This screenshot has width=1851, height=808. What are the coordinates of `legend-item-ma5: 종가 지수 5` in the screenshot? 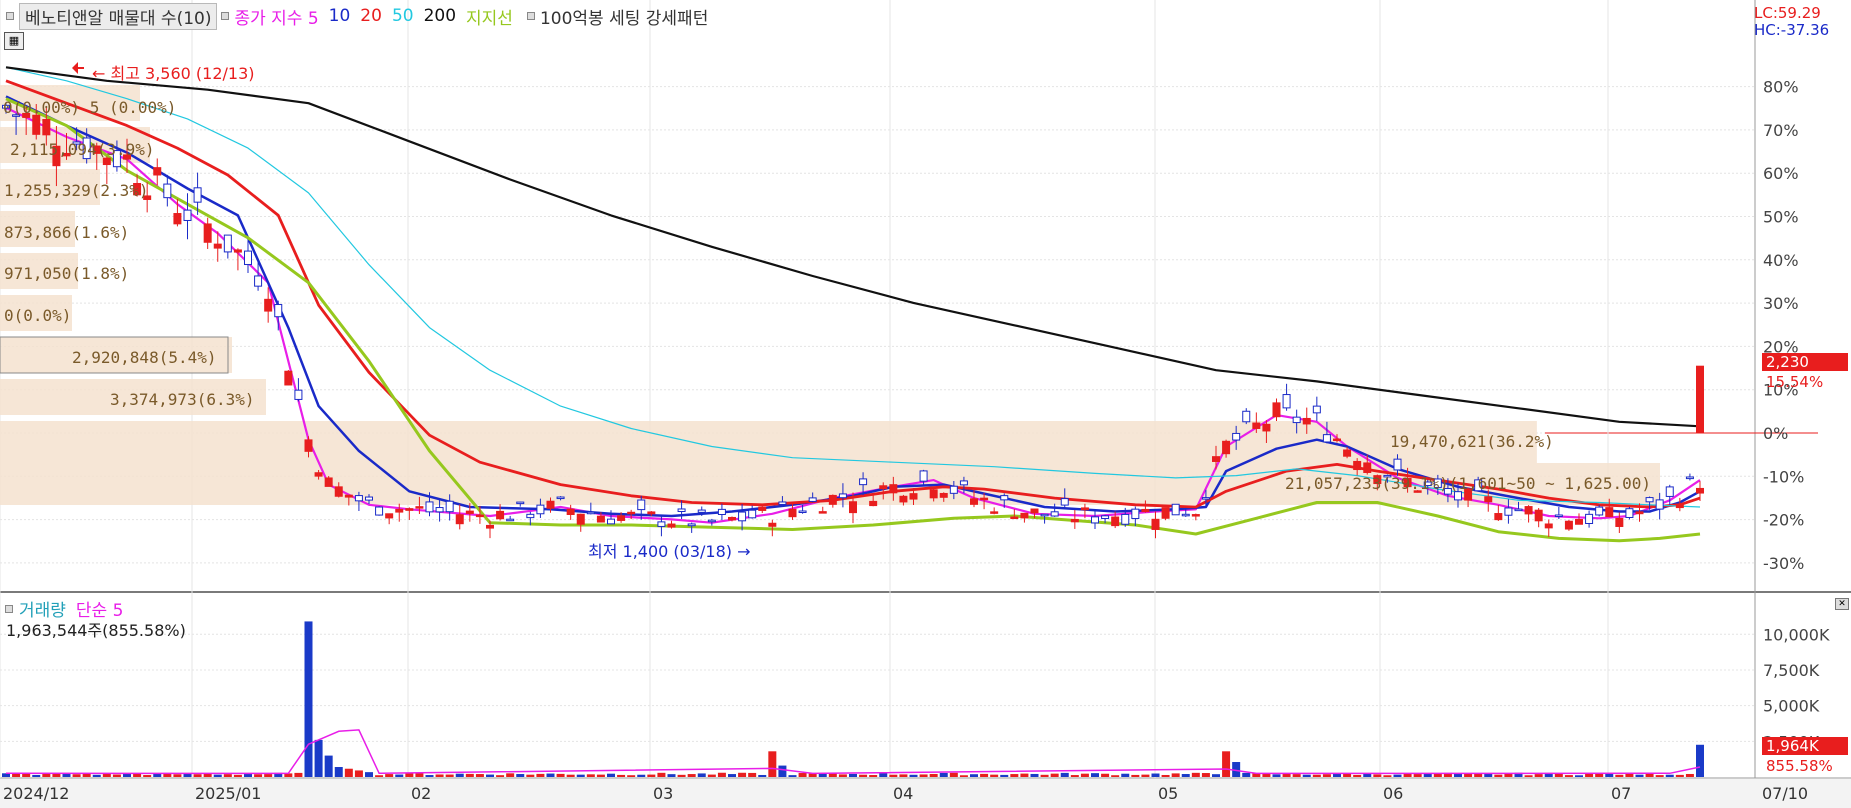 It's located at (276, 16).